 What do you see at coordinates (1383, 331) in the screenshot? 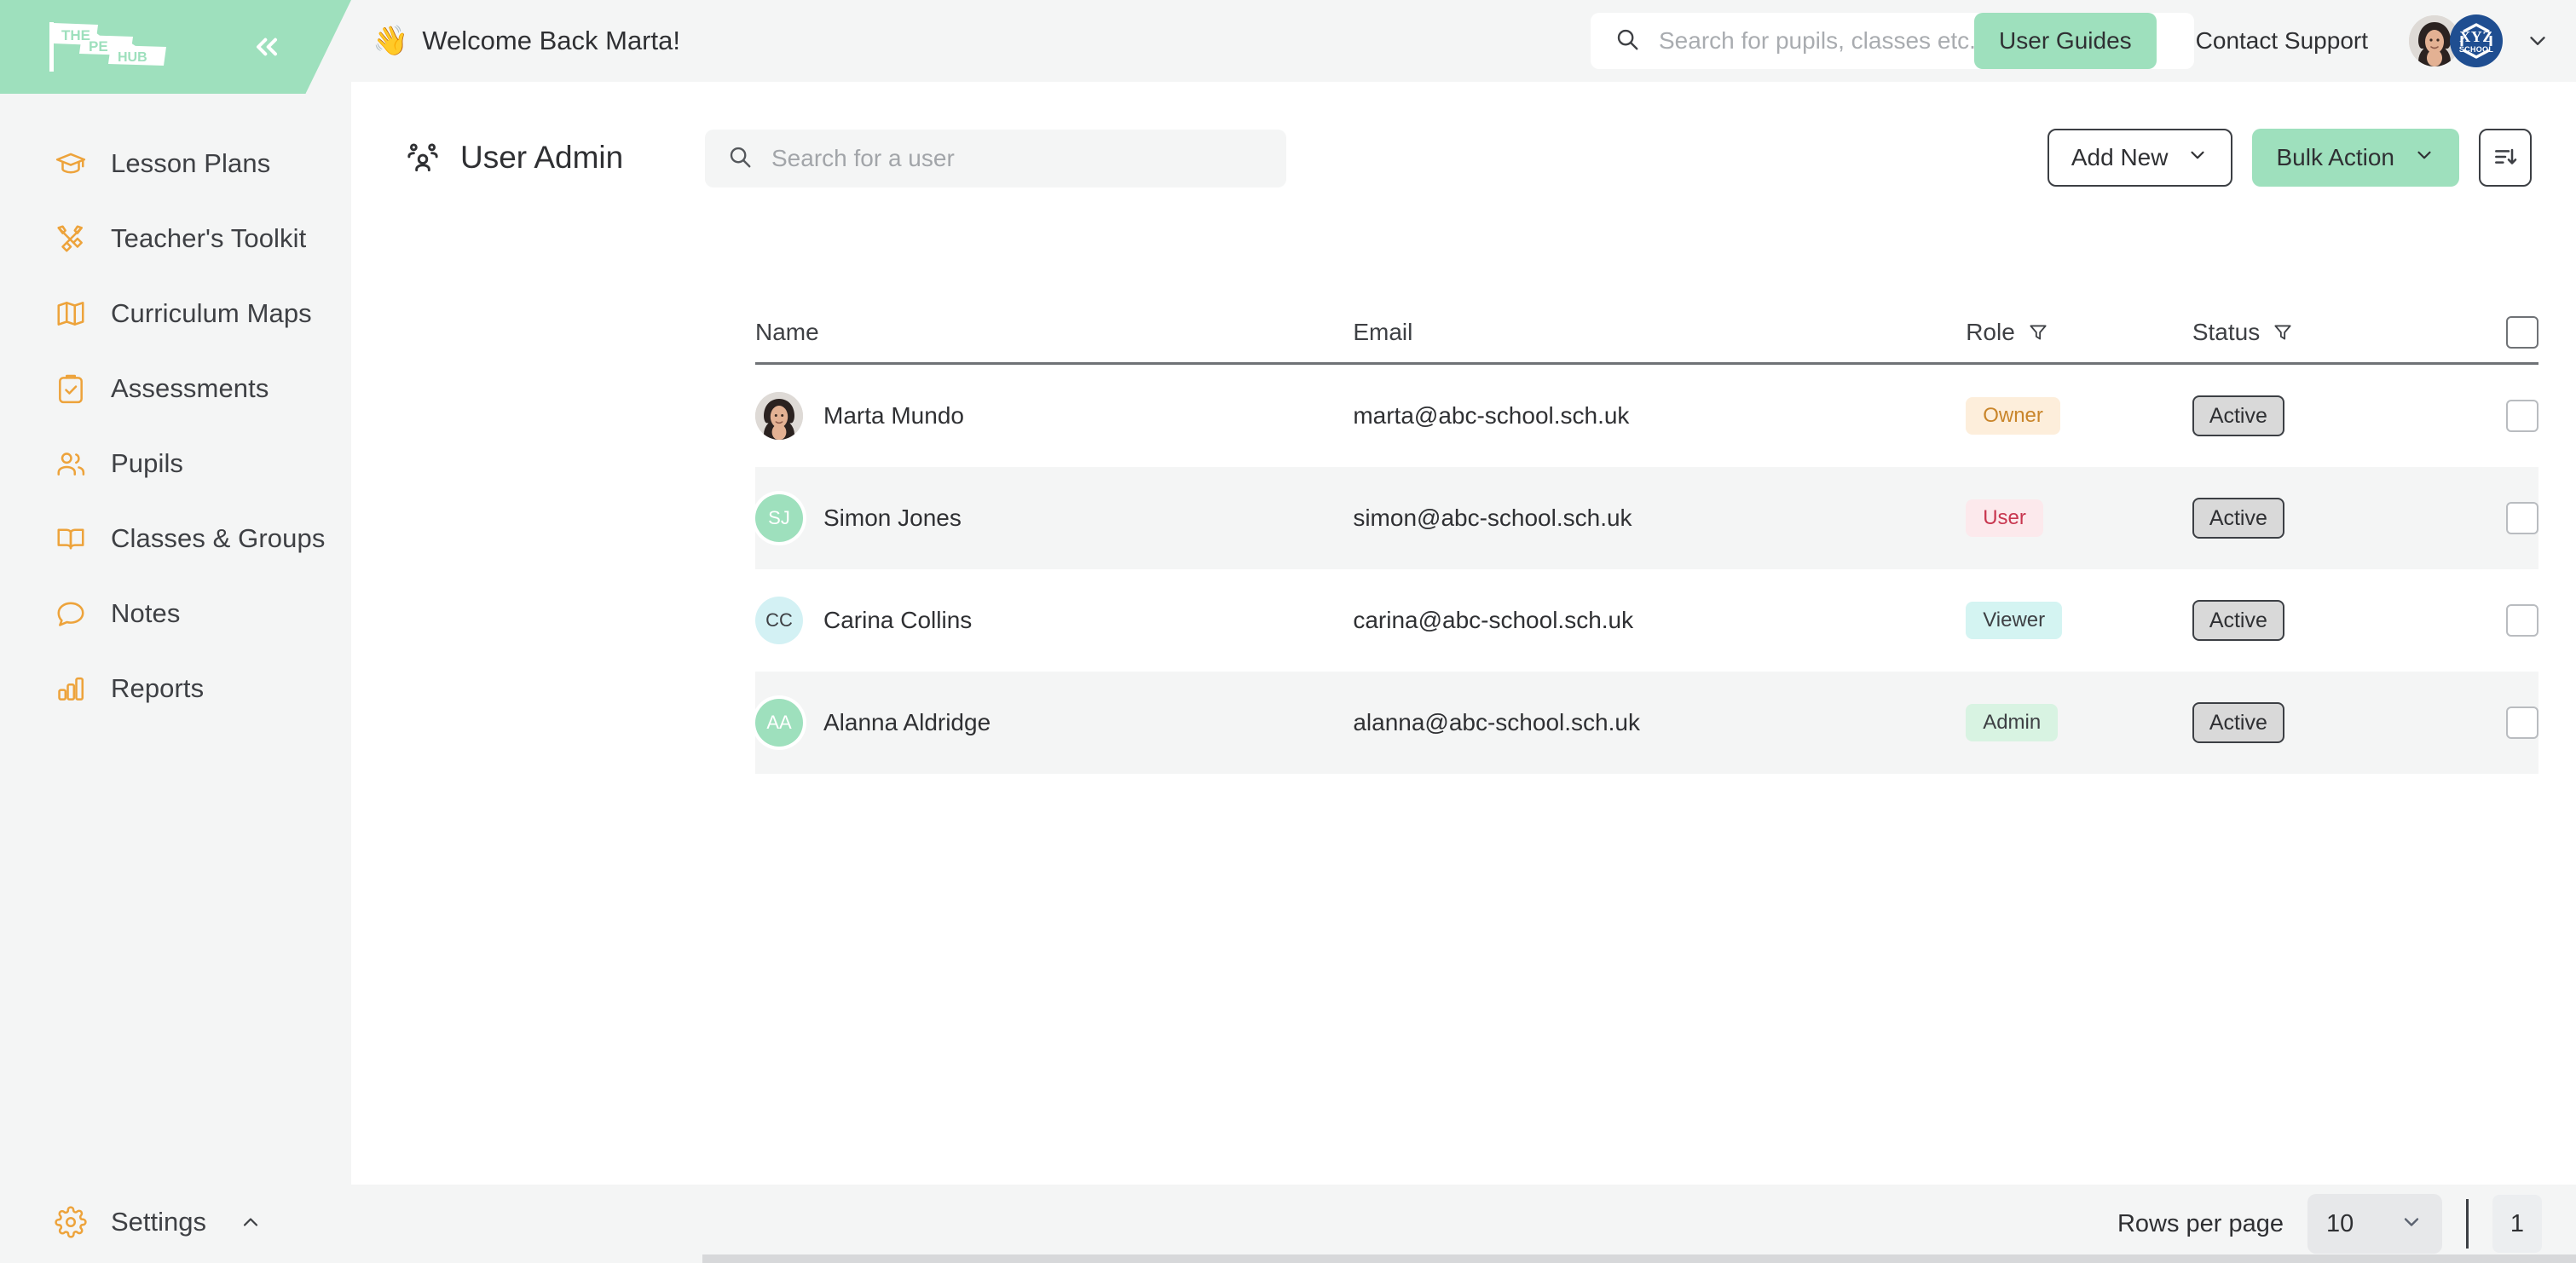
I see `column-label: Email` at bounding box center [1383, 331].